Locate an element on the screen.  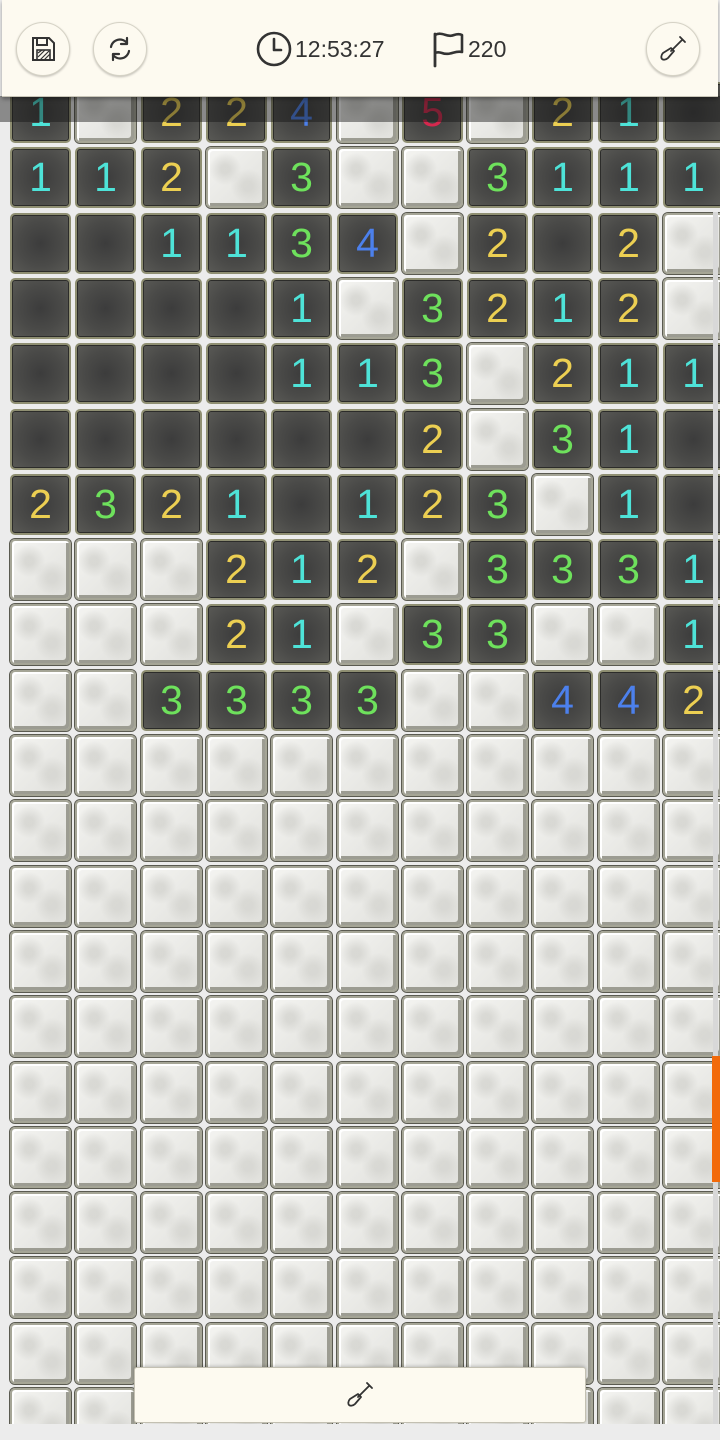
dig-mode-toggle is located at coordinates (360, 1395).